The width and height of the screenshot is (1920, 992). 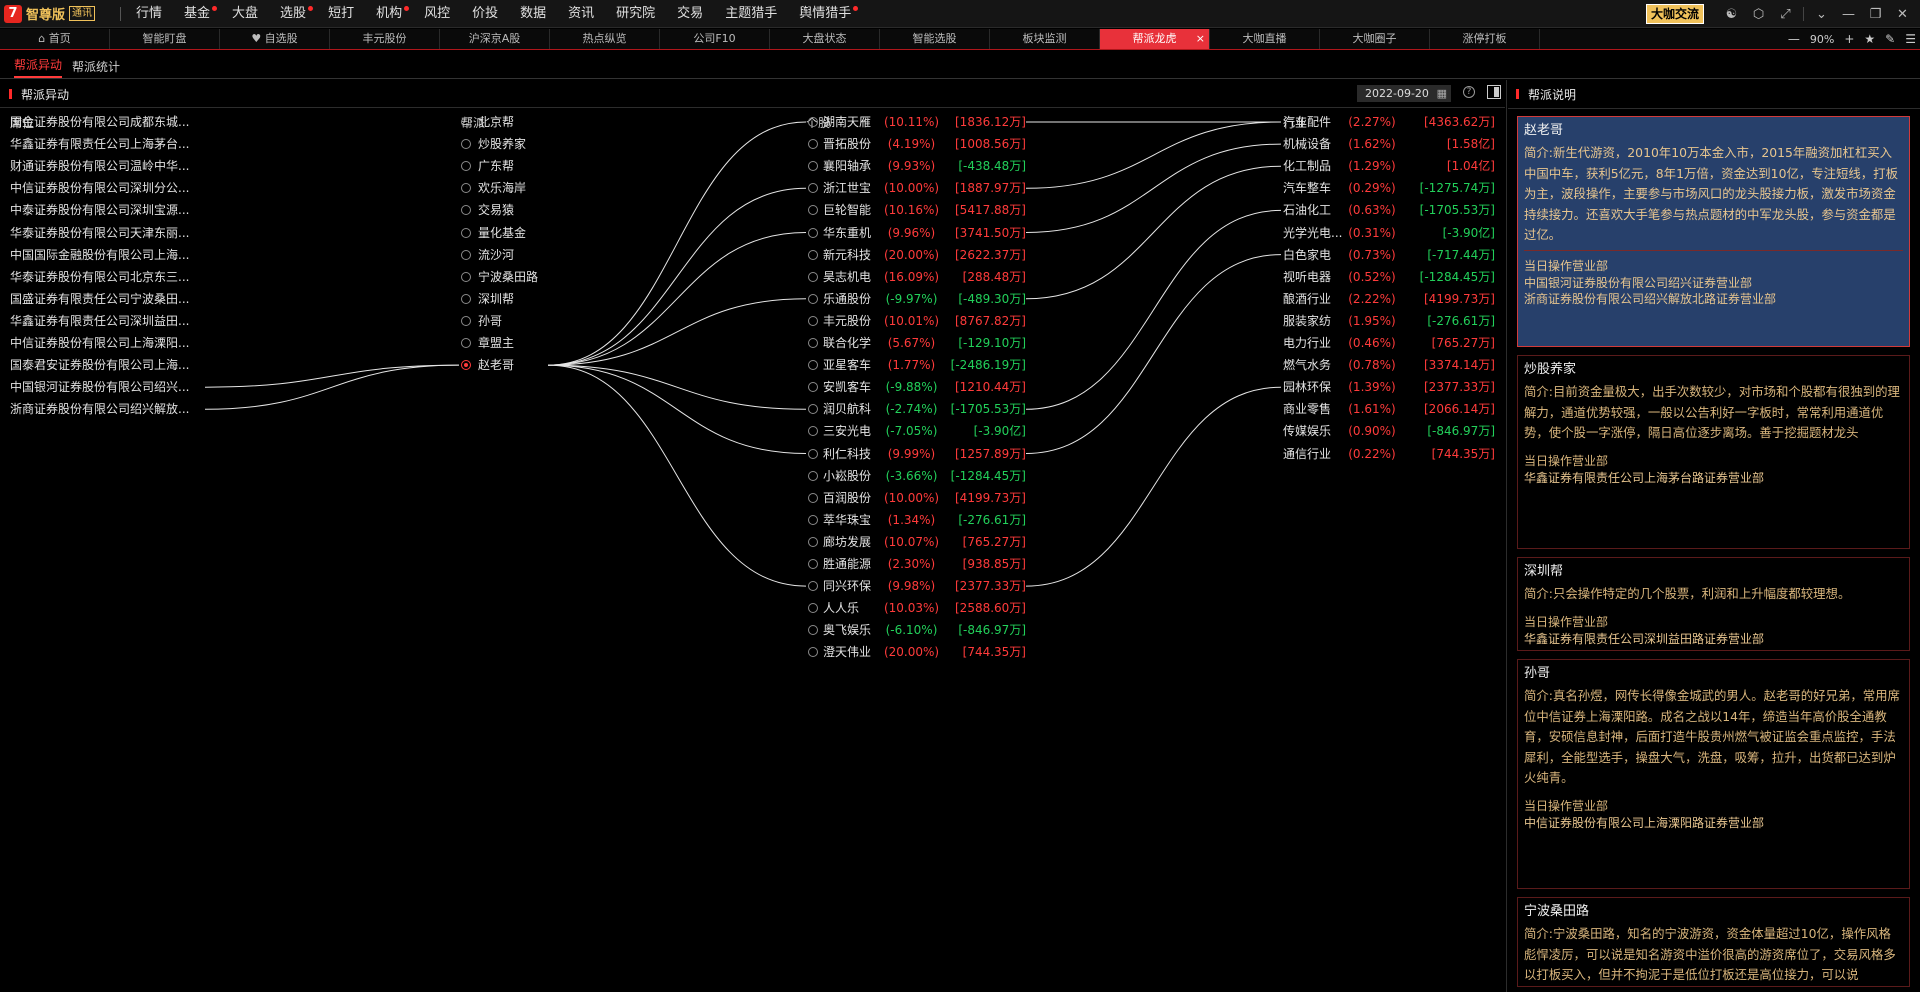 What do you see at coordinates (151, 14) in the screenshot?
I see `menu-item: 行情` at bounding box center [151, 14].